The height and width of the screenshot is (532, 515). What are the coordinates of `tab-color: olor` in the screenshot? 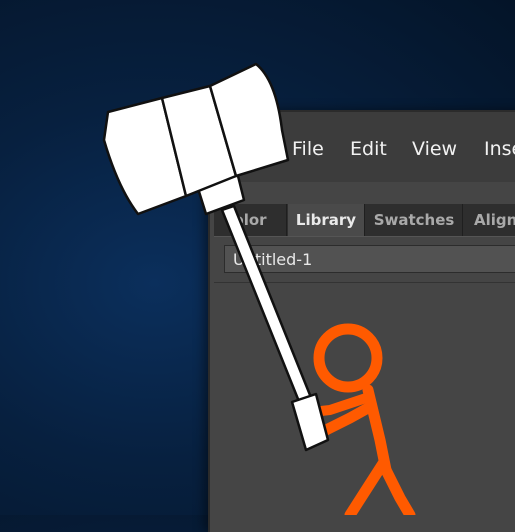 It's located at (250, 220).